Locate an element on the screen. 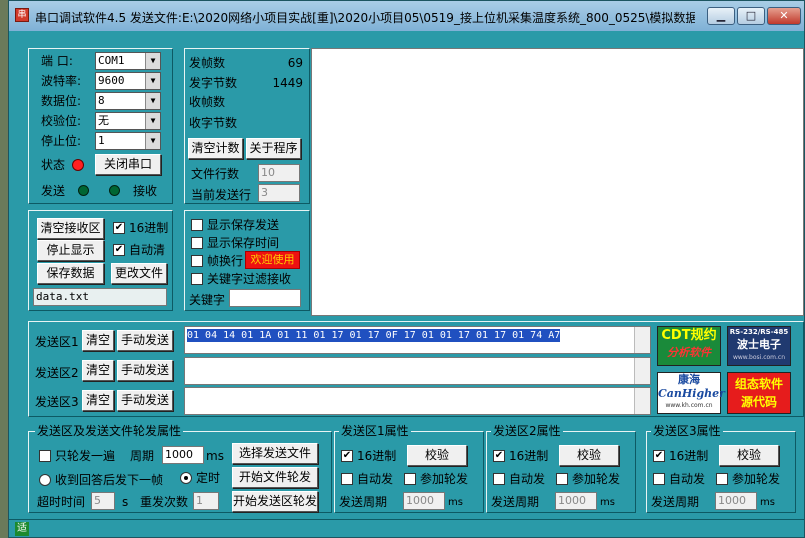 Image resolution: width=805 pixels, height=538 pixels. about-button: 关于程序 is located at coordinates (273, 148).